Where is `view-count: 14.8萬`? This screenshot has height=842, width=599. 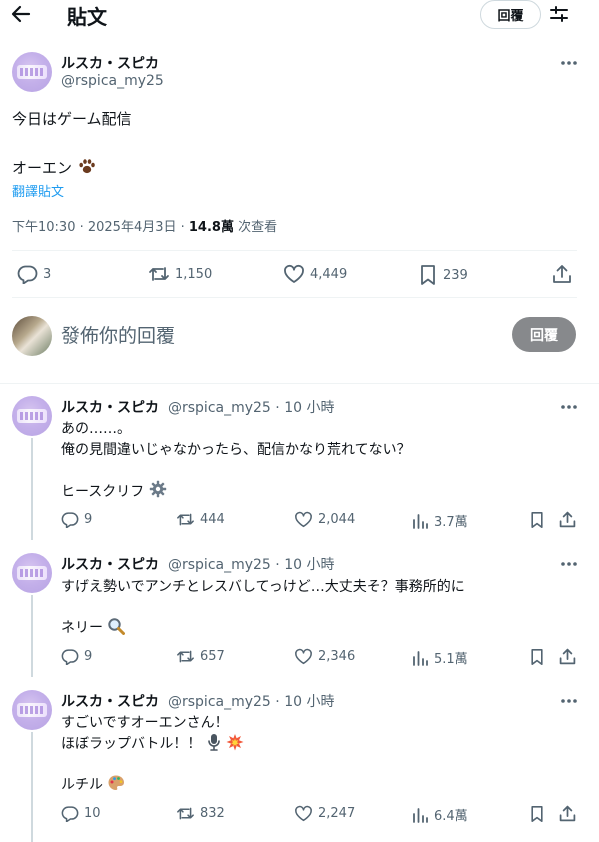 view-count: 14.8萬 is located at coordinates (211, 227).